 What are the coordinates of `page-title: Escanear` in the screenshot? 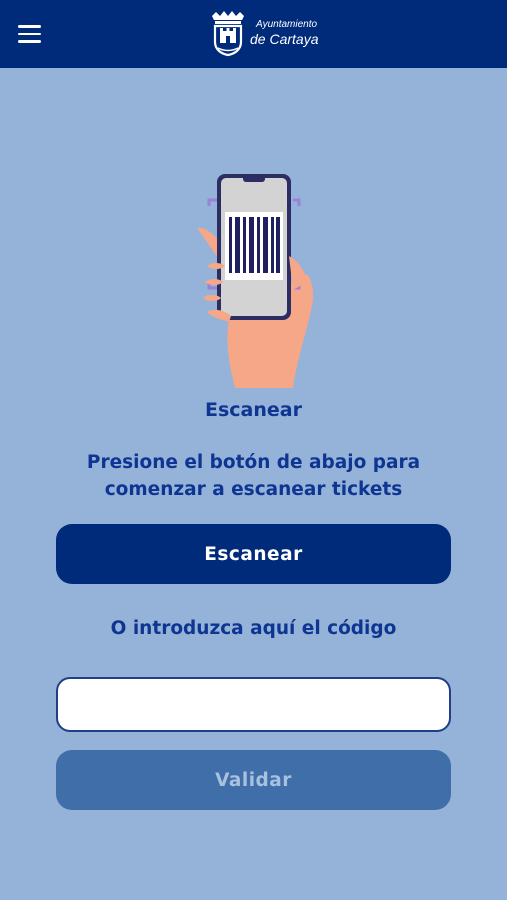 It's located at (253, 410).